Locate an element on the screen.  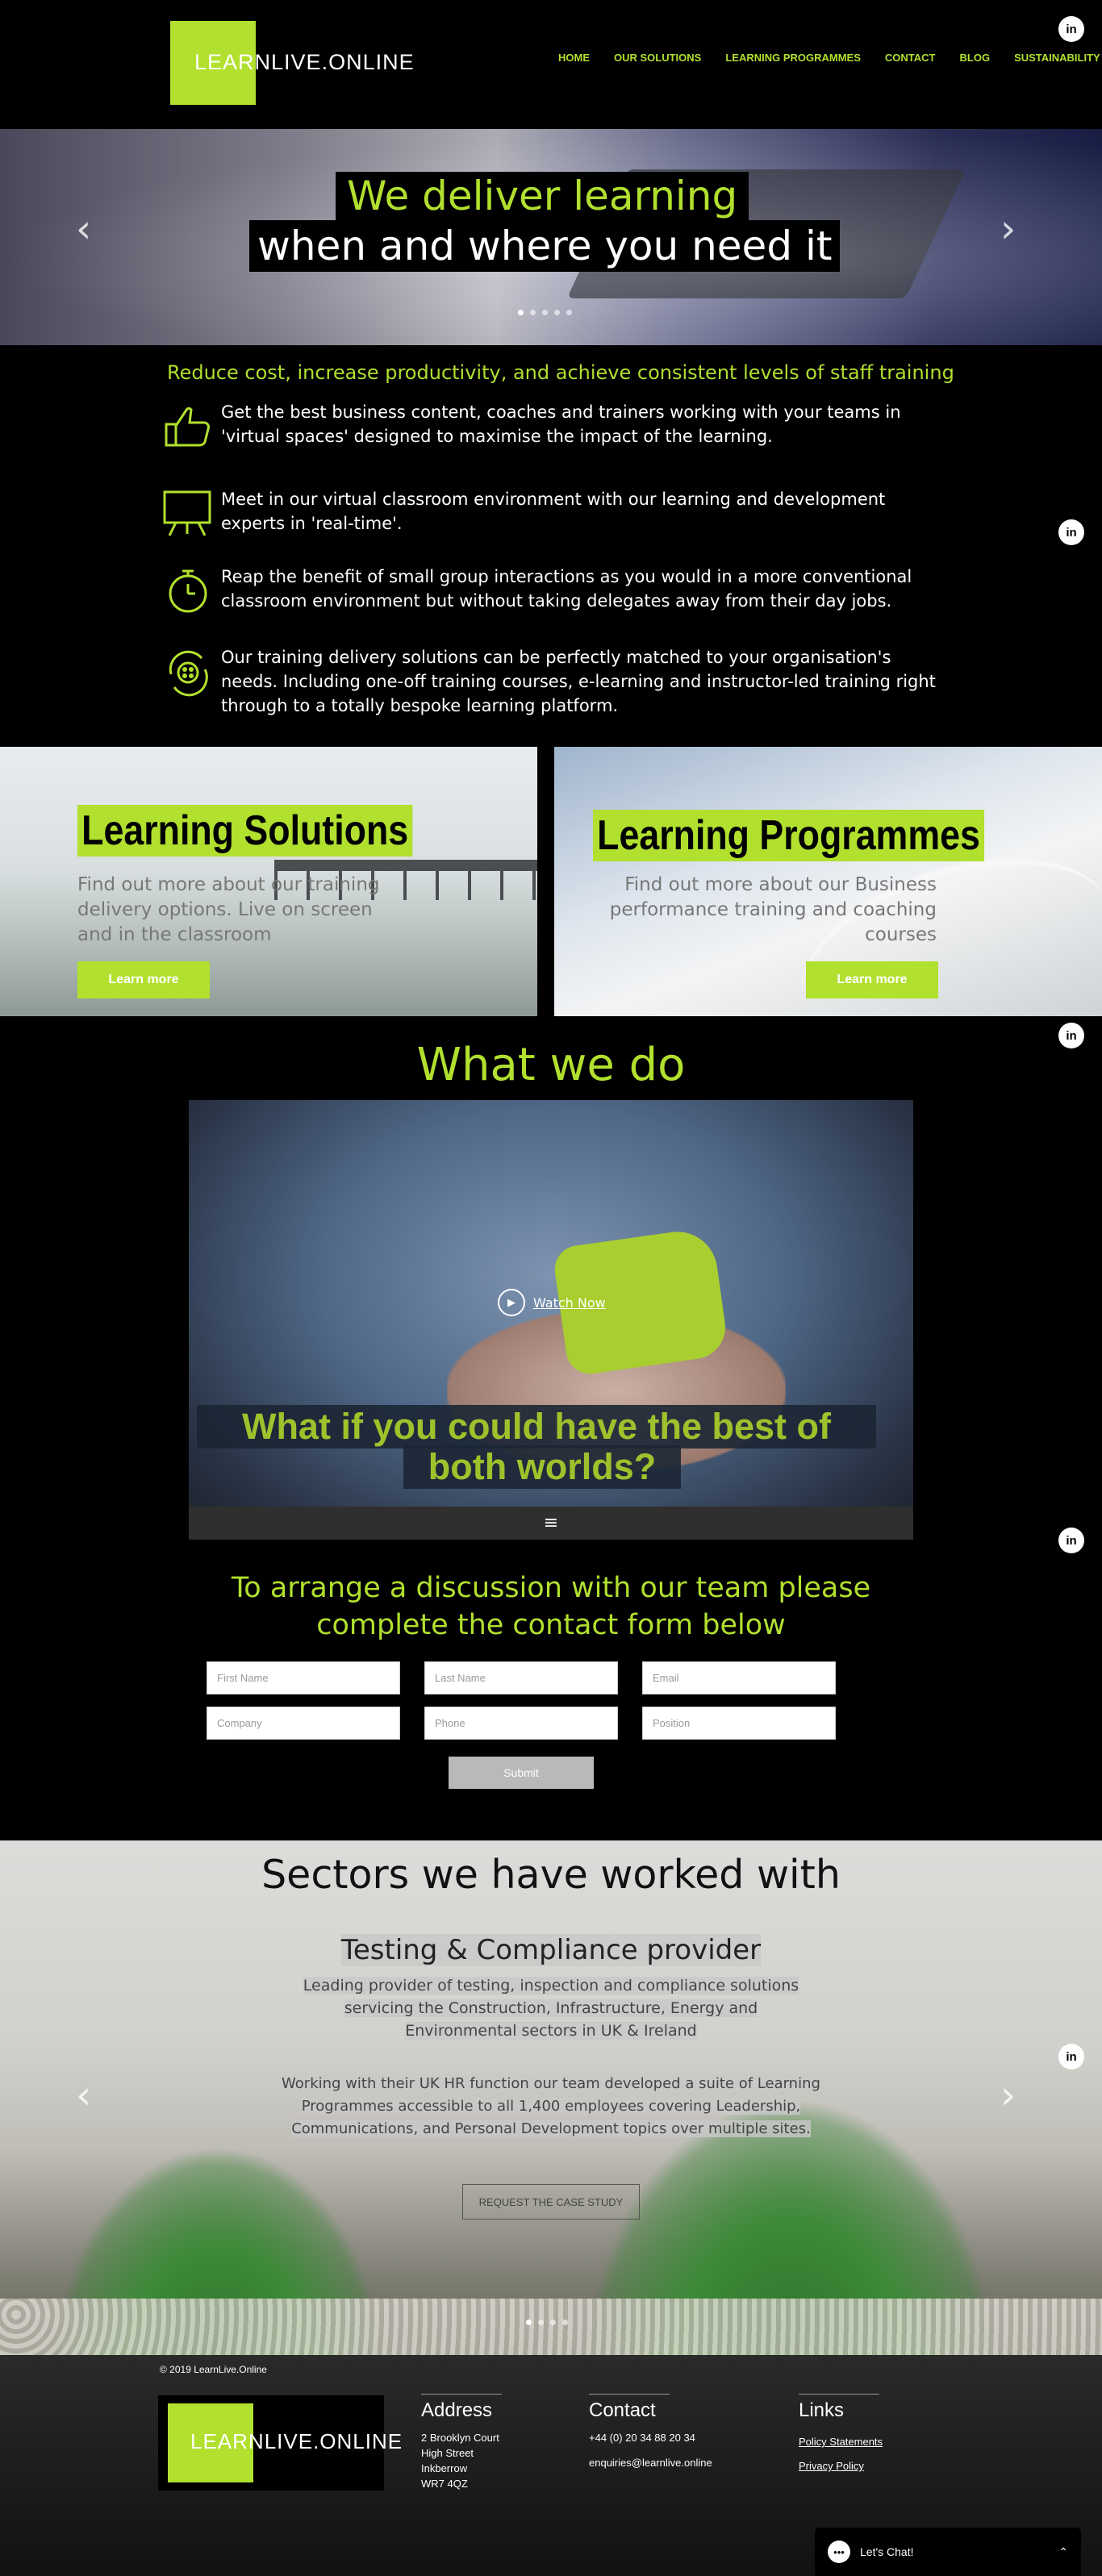
video-menu-bar: ≡ is located at coordinates (551, 1523).